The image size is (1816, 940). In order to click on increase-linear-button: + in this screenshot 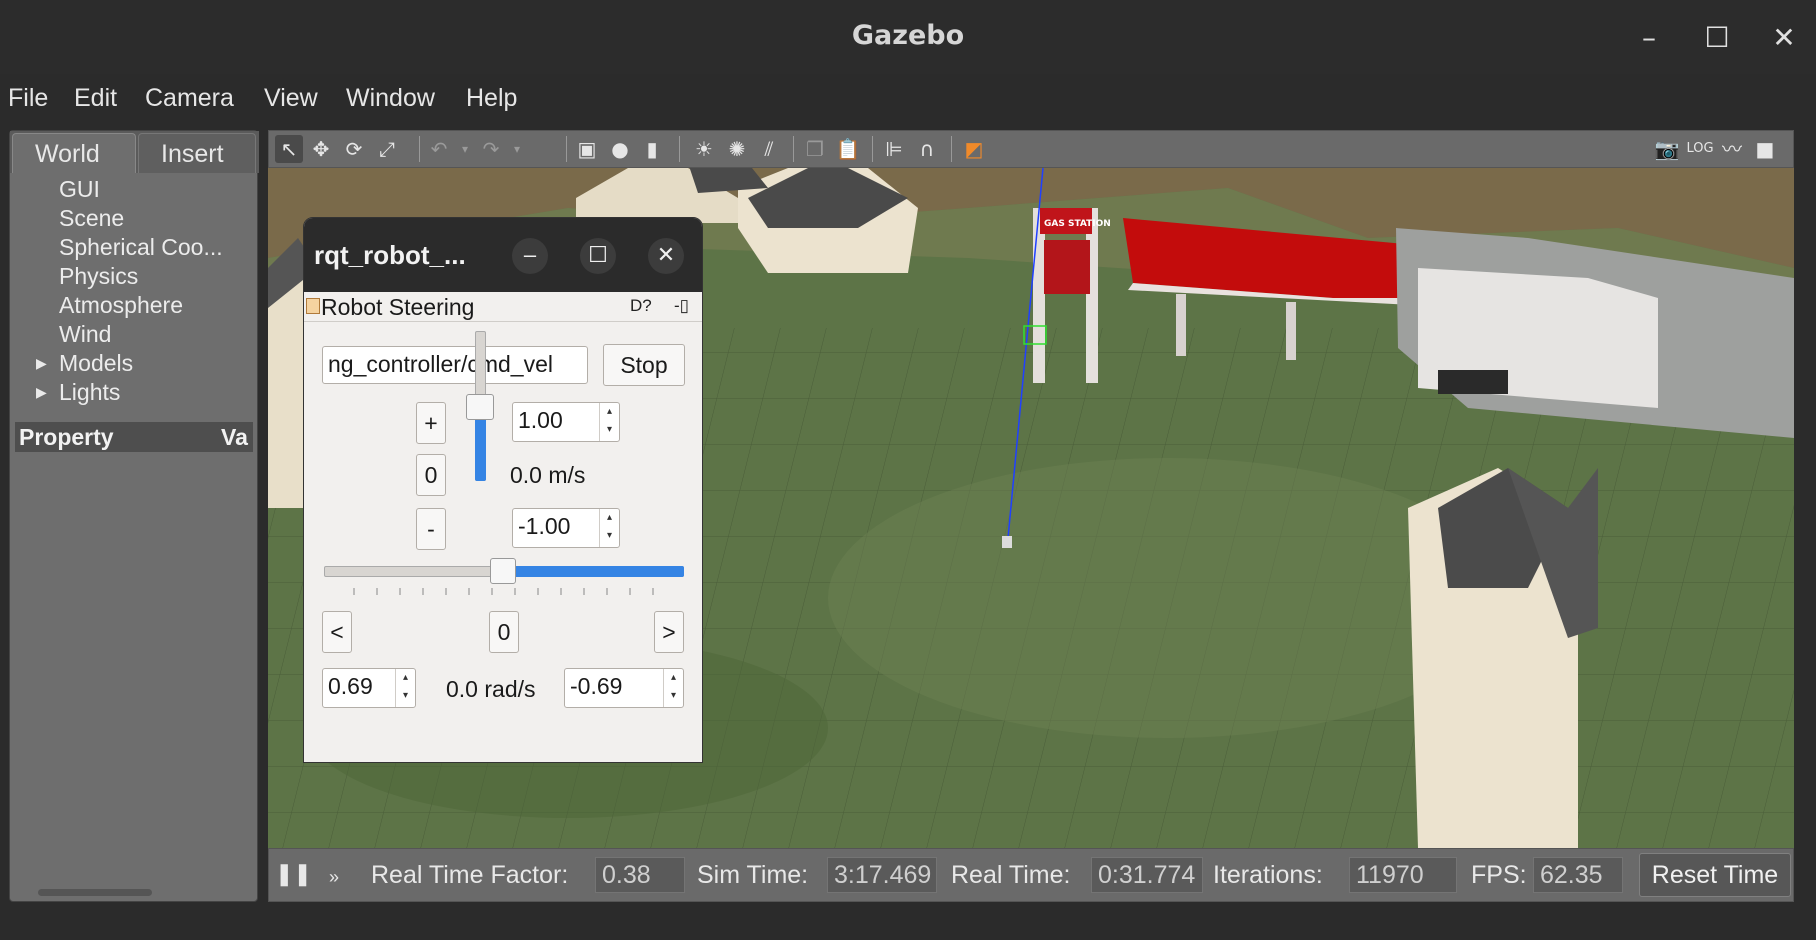, I will do `click(431, 423)`.